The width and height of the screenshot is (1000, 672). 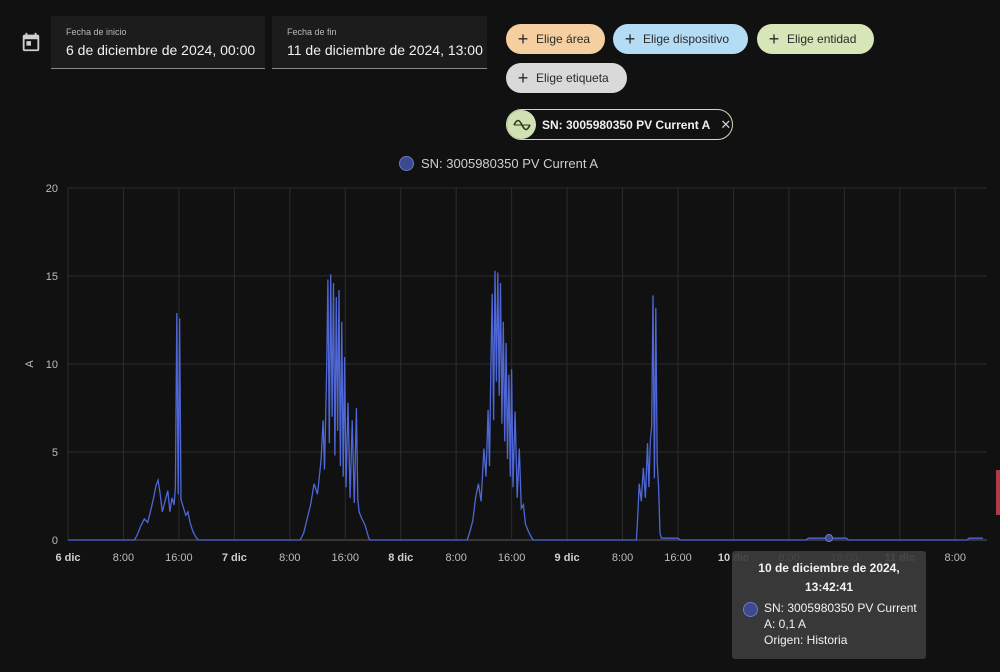 I want to click on tooltip-time: 13:42:41, so click(x=829, y=587).